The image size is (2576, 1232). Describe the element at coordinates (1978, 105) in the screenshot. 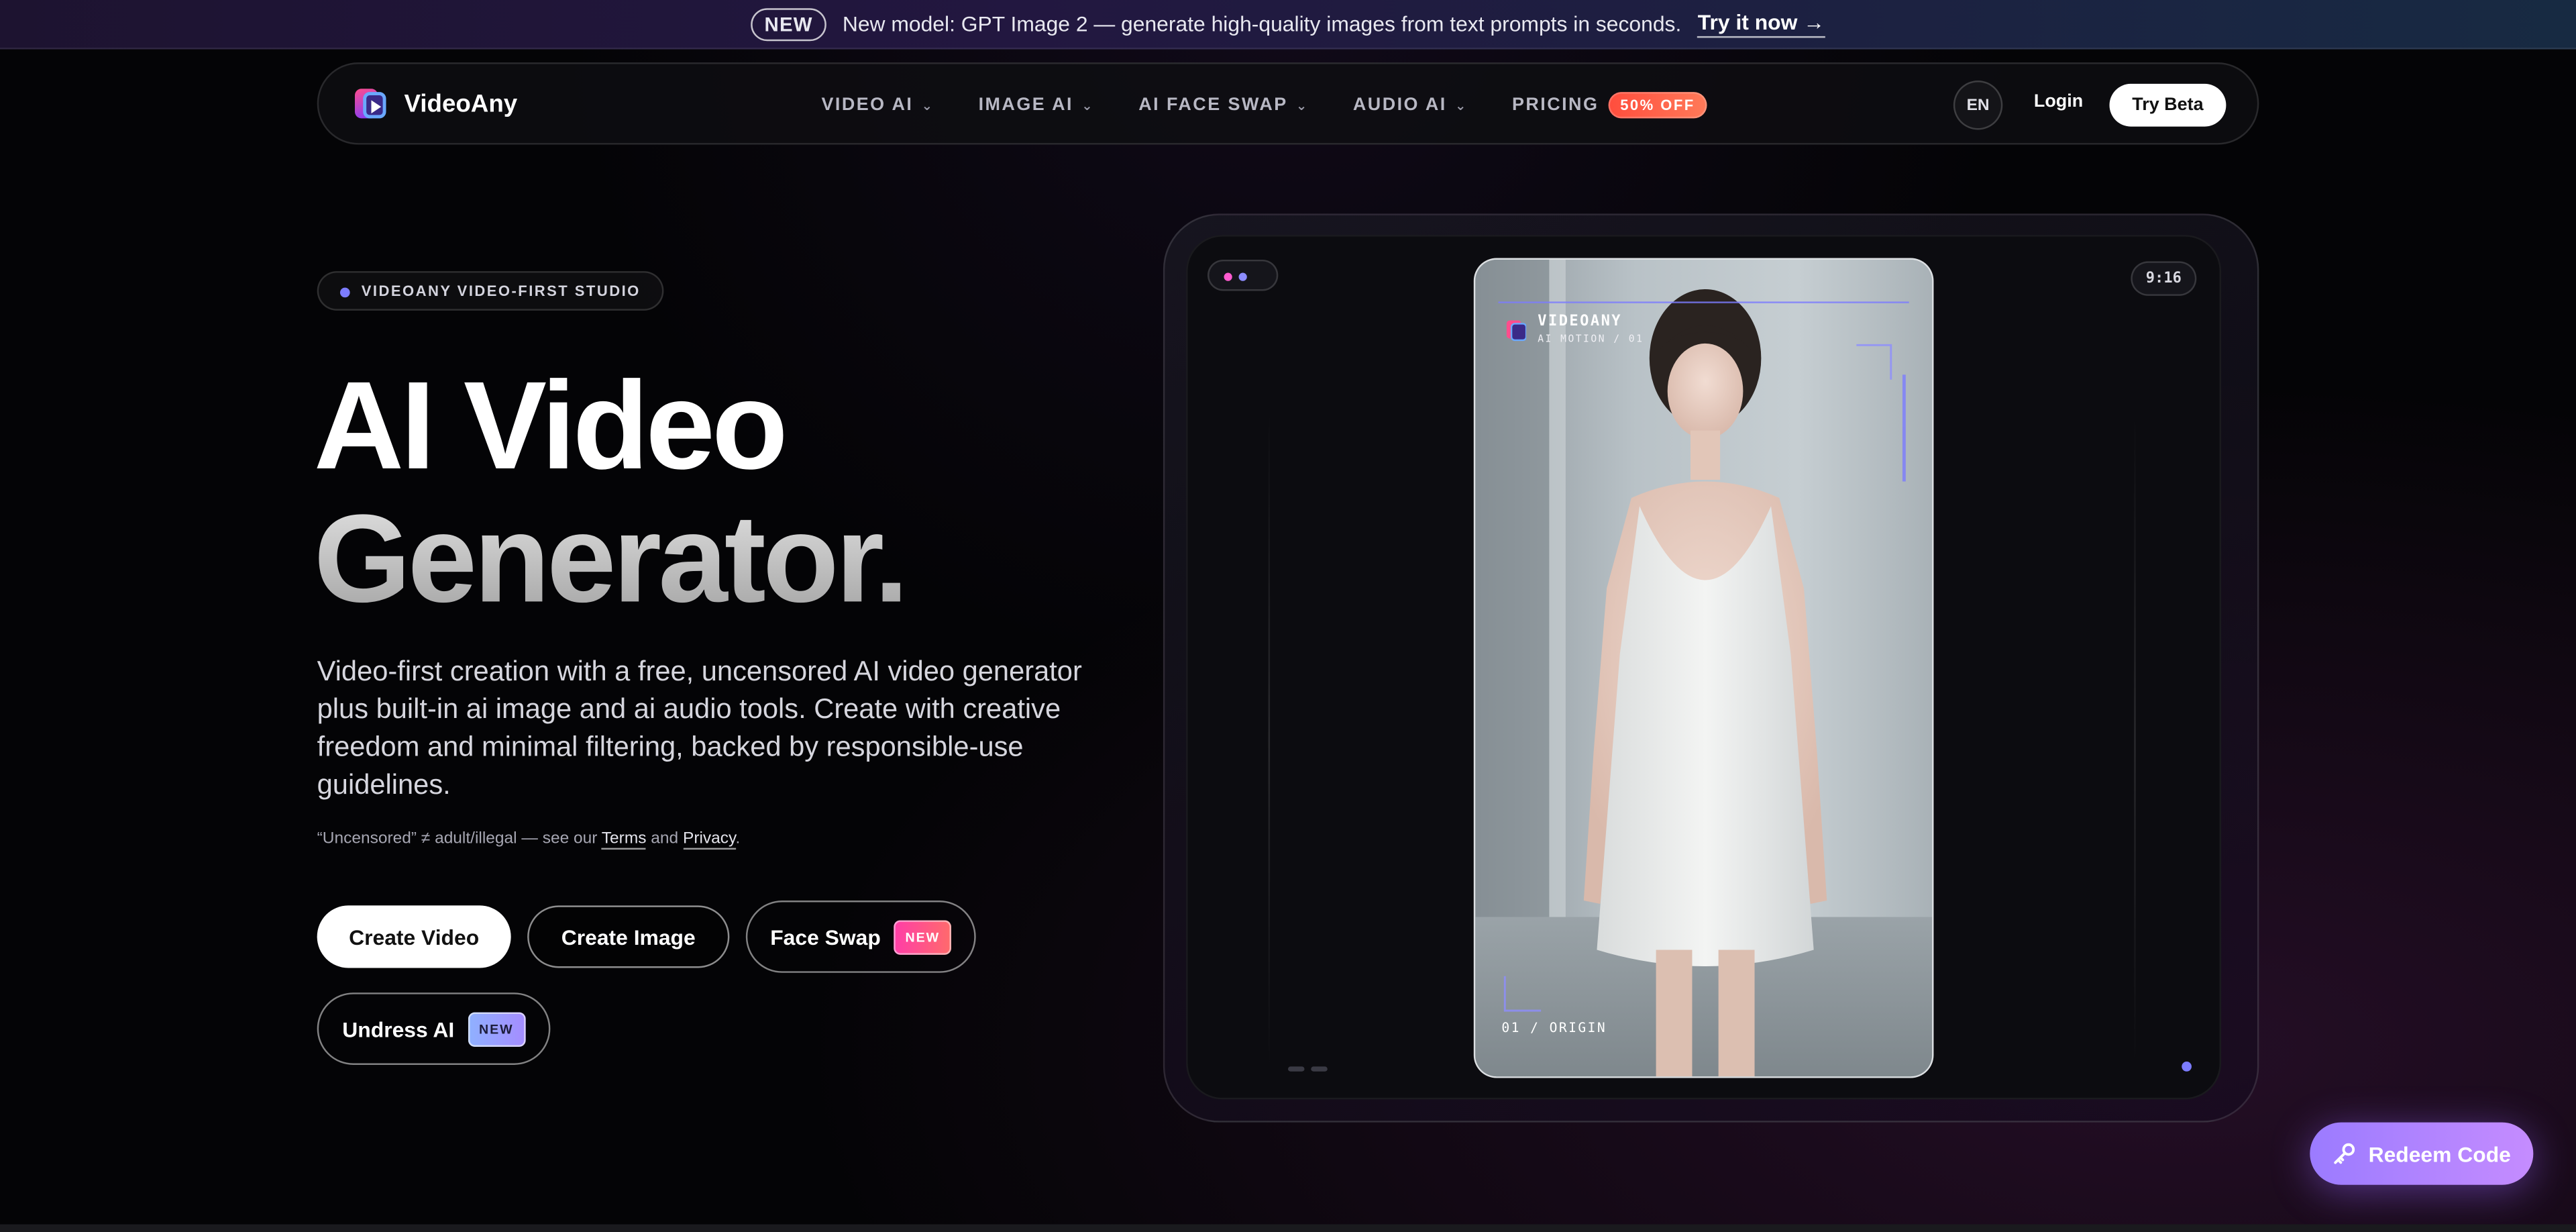

I see `language-switcher: EN` at that location.